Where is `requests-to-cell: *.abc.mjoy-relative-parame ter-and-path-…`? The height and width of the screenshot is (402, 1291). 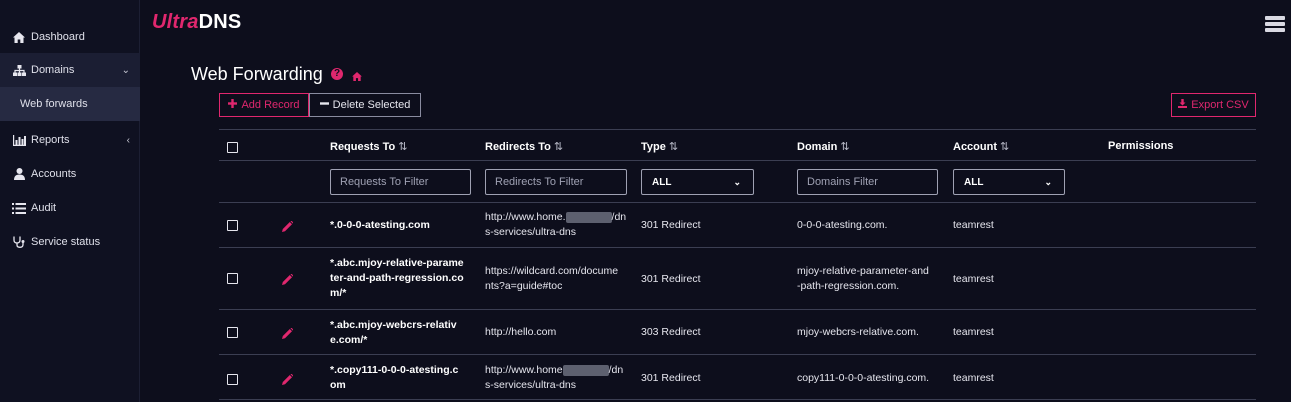
requests-to-cell: *.abc.mjoy-relative-parame ter-and-path-… is located at coordinates (397, 278).